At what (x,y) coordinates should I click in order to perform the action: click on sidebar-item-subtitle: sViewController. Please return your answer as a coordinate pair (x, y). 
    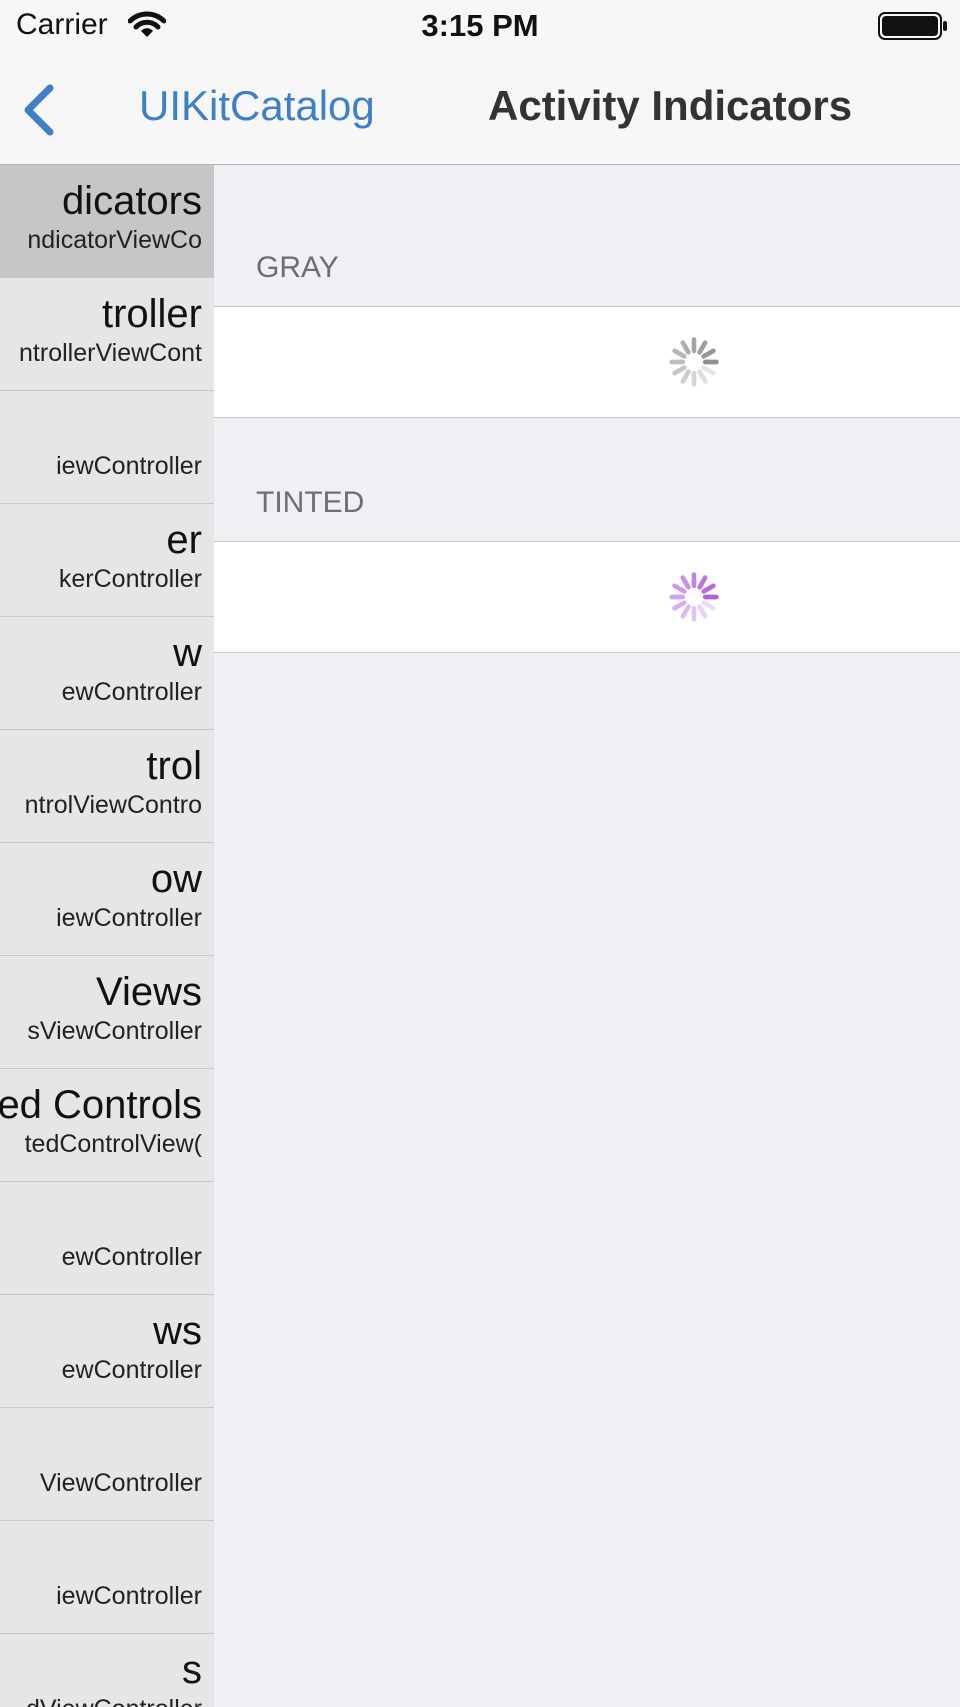
    Looking at the image, I should click on (114, 1031).